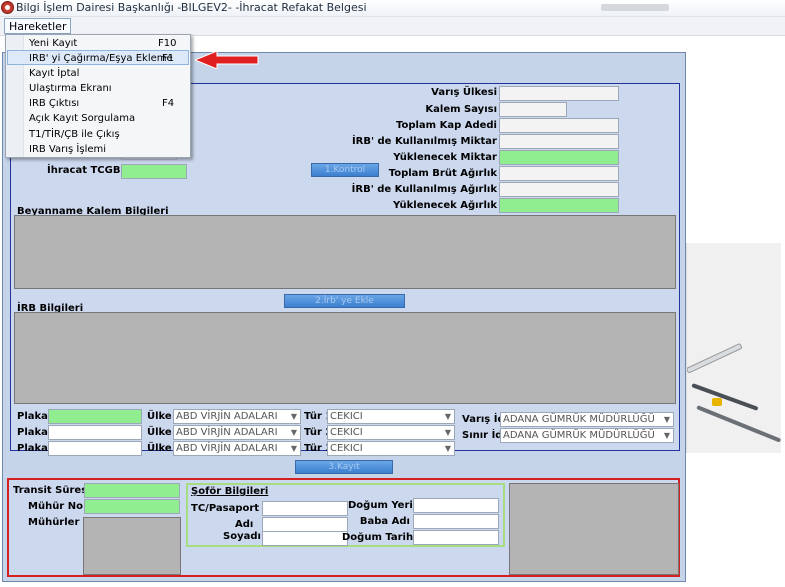 The image size is (785, 587). Describe the element at coordinates (227, 448) in the screenshot. I see `ulke3-value: ABD VİRJİN ADALARI` at that location.